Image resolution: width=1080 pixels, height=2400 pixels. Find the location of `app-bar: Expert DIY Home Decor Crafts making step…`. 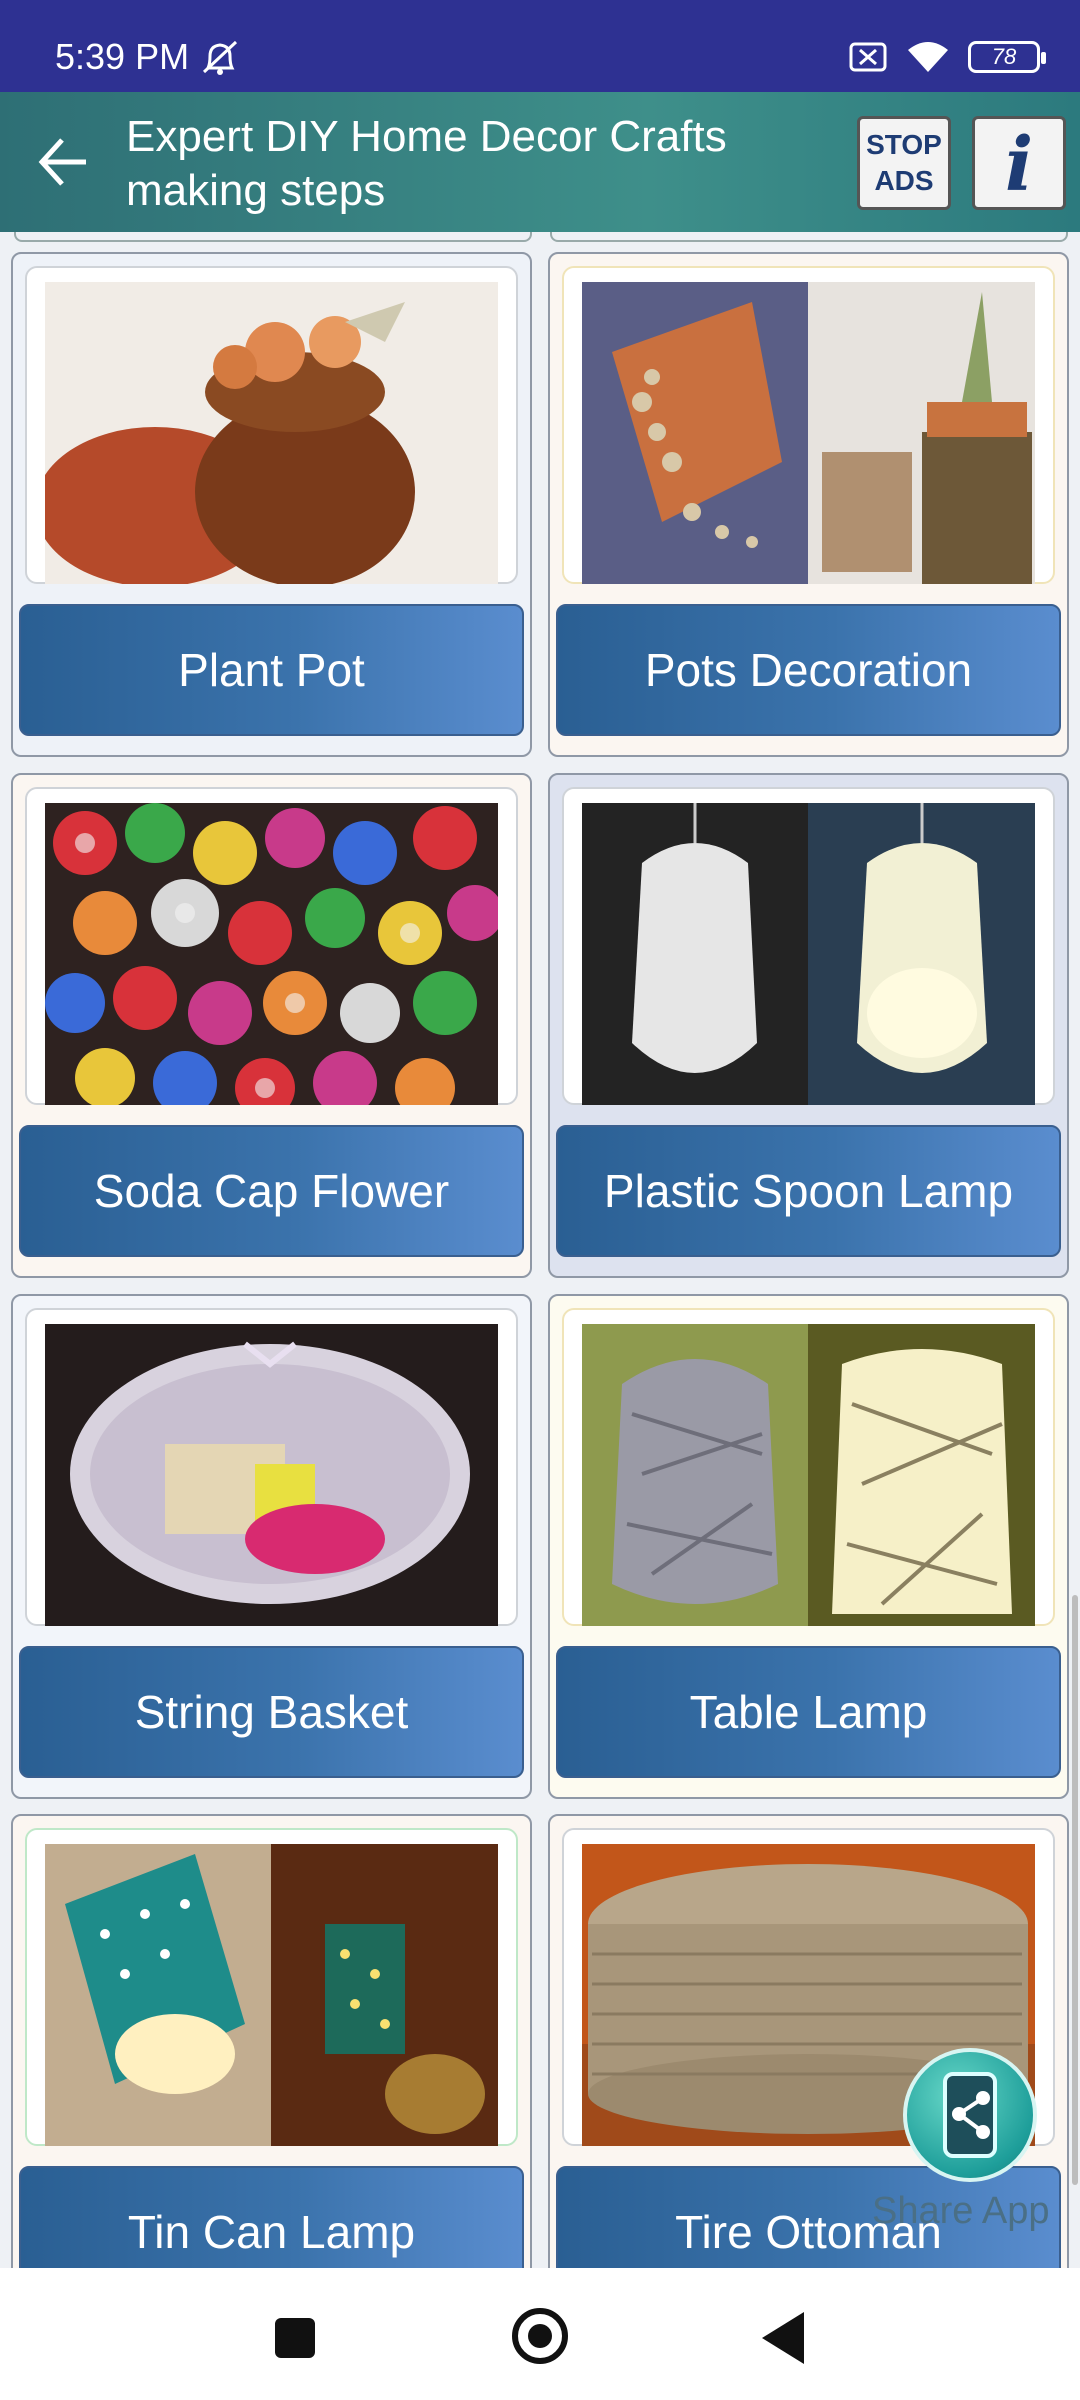

app-bar: Expert DIY Home Decor Crafts making step… is located at coordinates (540, 162).